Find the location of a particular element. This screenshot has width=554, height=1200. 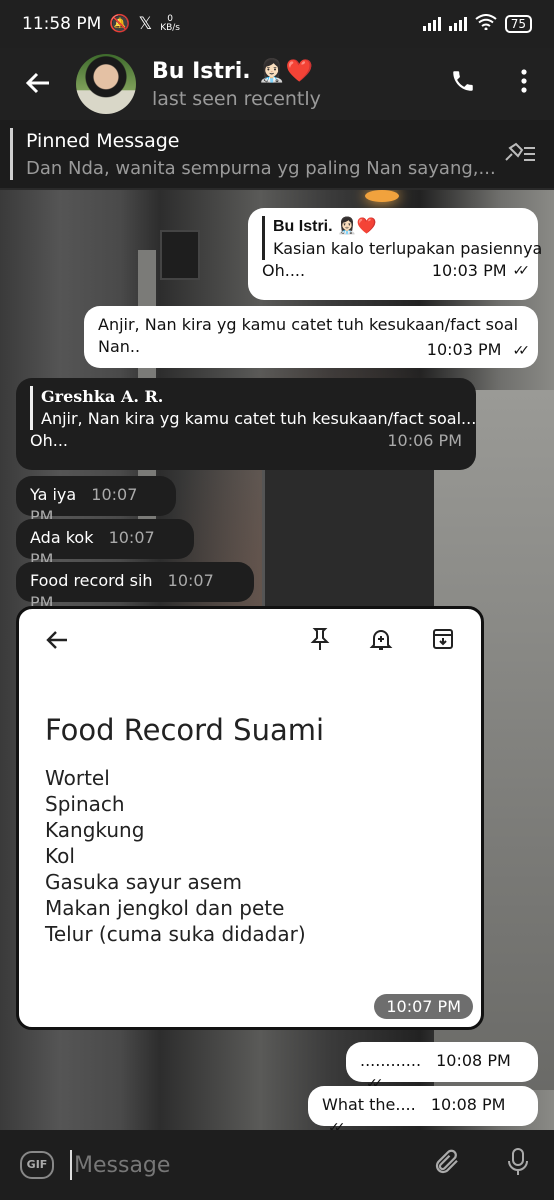

more-menu-icon is located at coordinates (524, 84).